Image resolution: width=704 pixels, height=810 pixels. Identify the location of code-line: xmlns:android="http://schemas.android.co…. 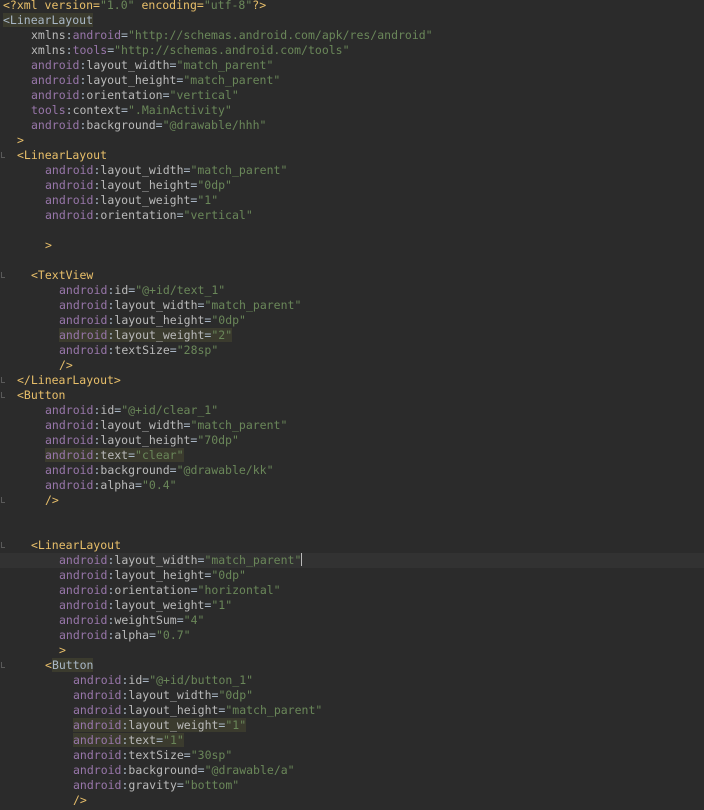
(352, 35).